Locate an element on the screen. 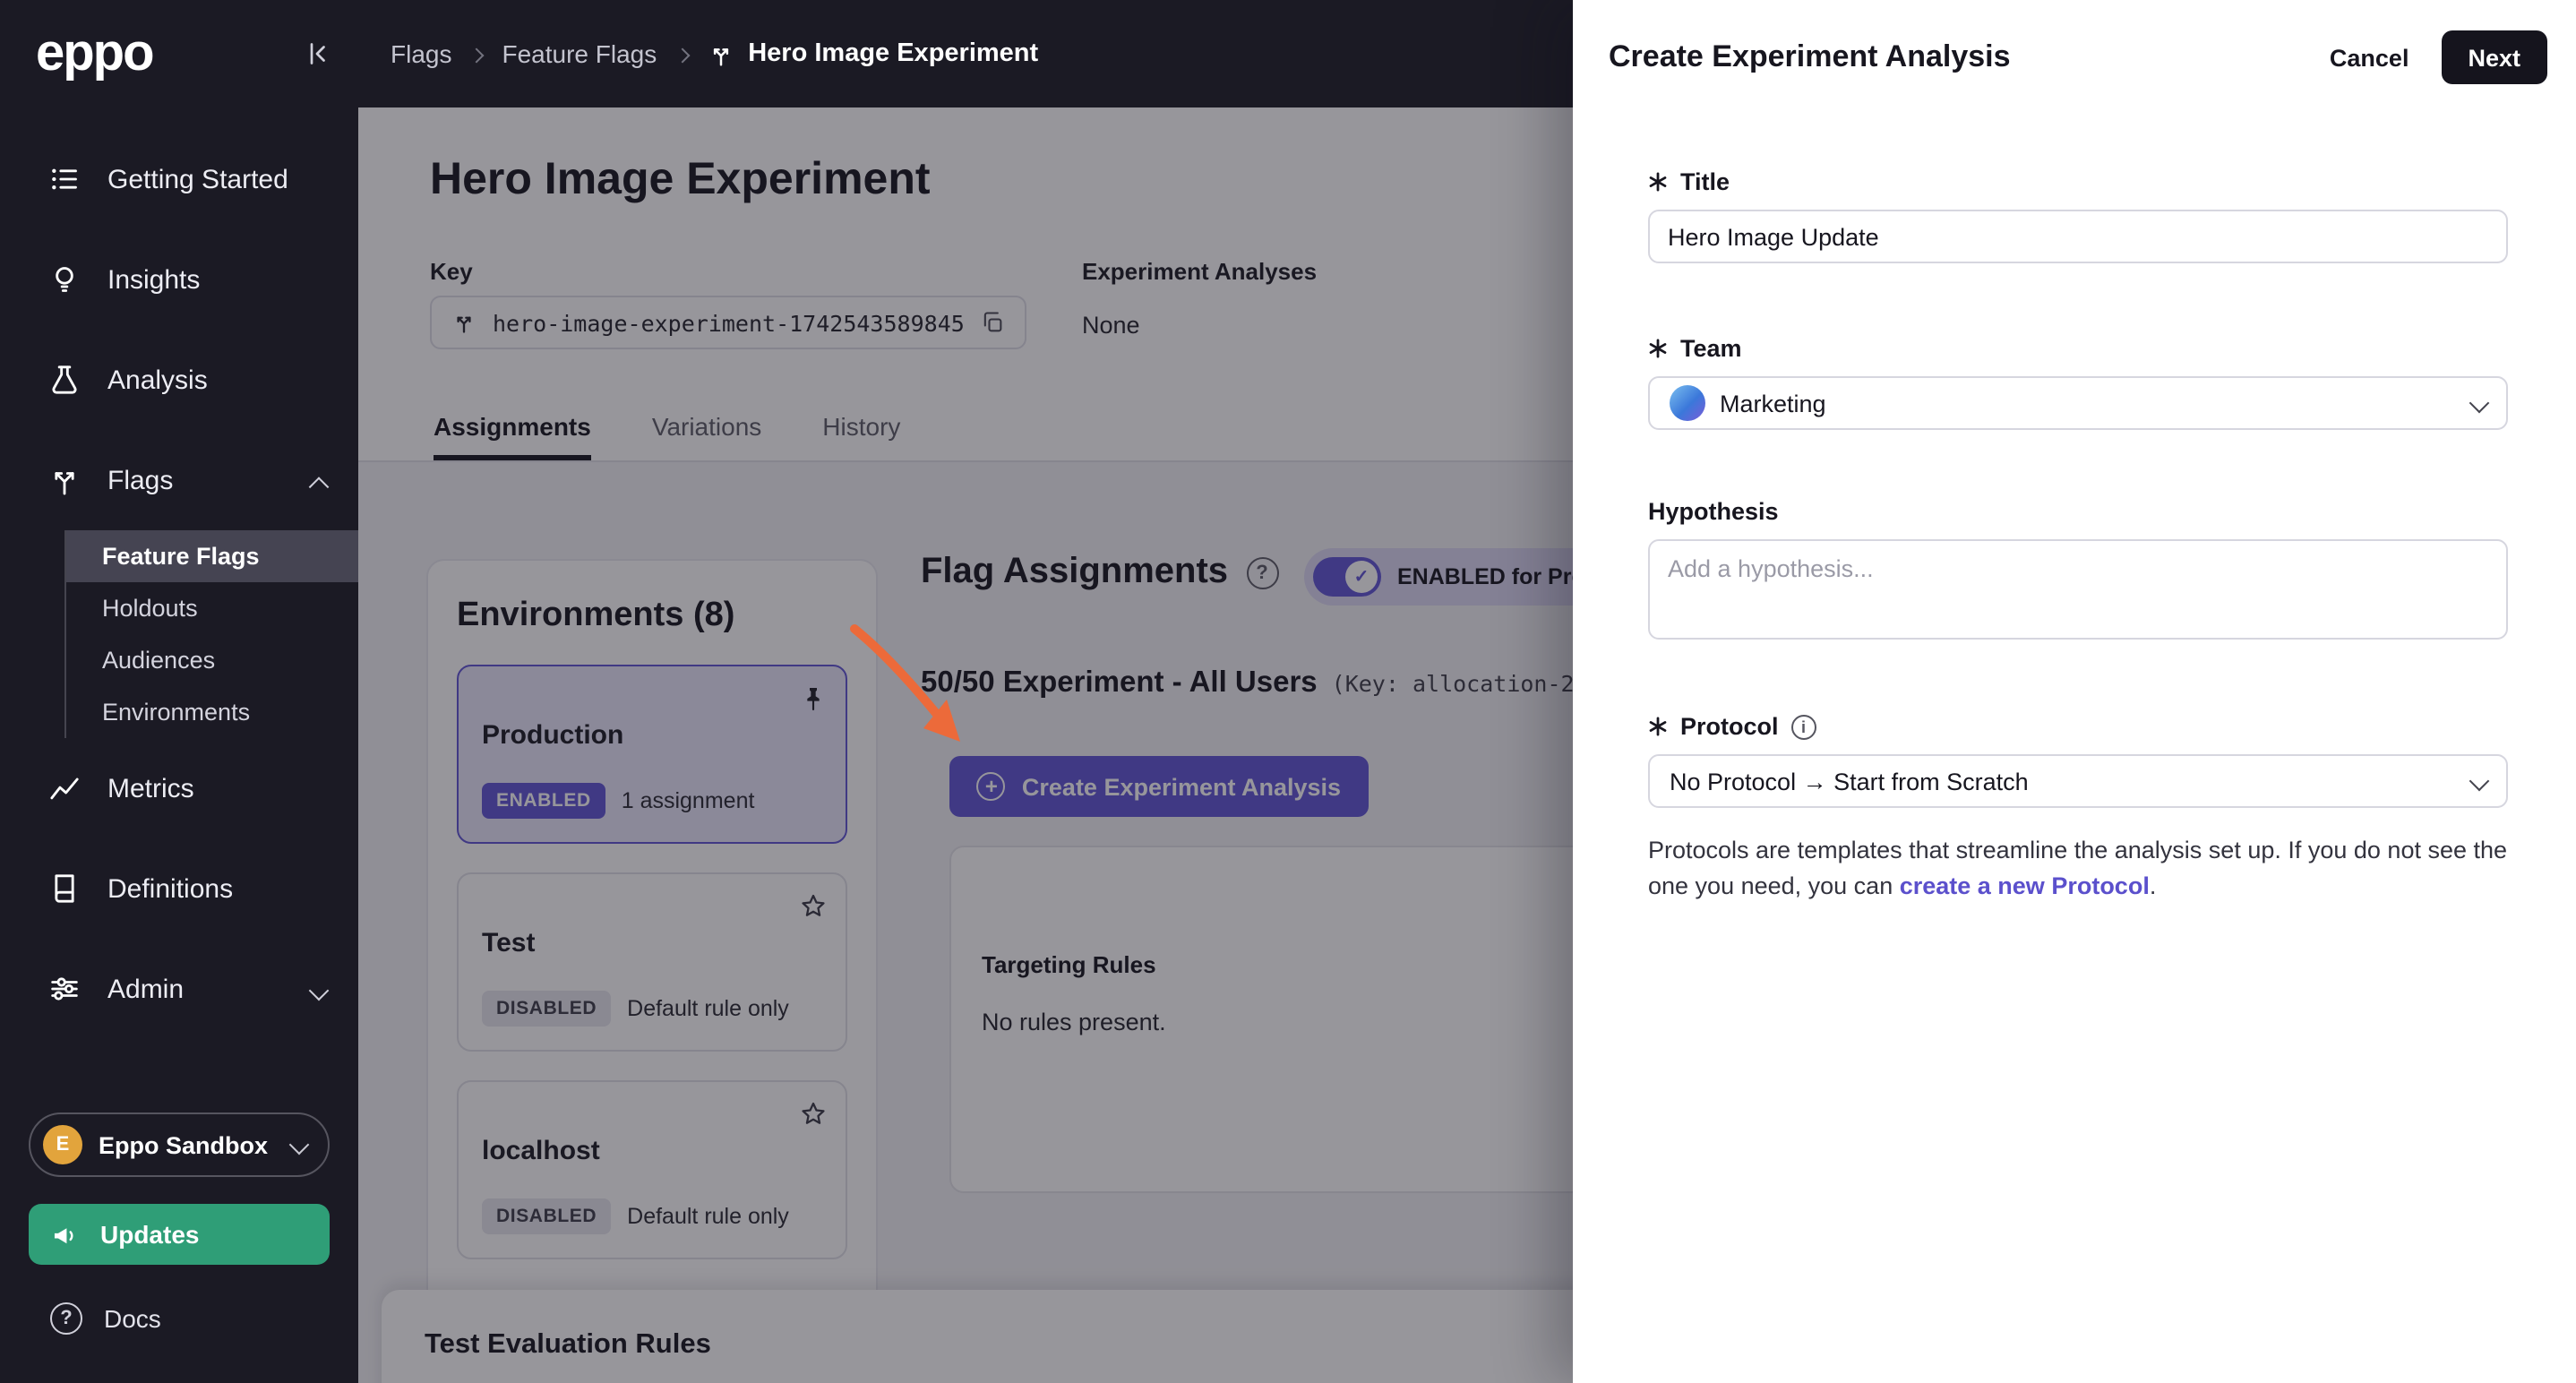 This screenshot has width=2576, height=1383. sidebar-item-insights: Insights is located at coordinates (179, 279).